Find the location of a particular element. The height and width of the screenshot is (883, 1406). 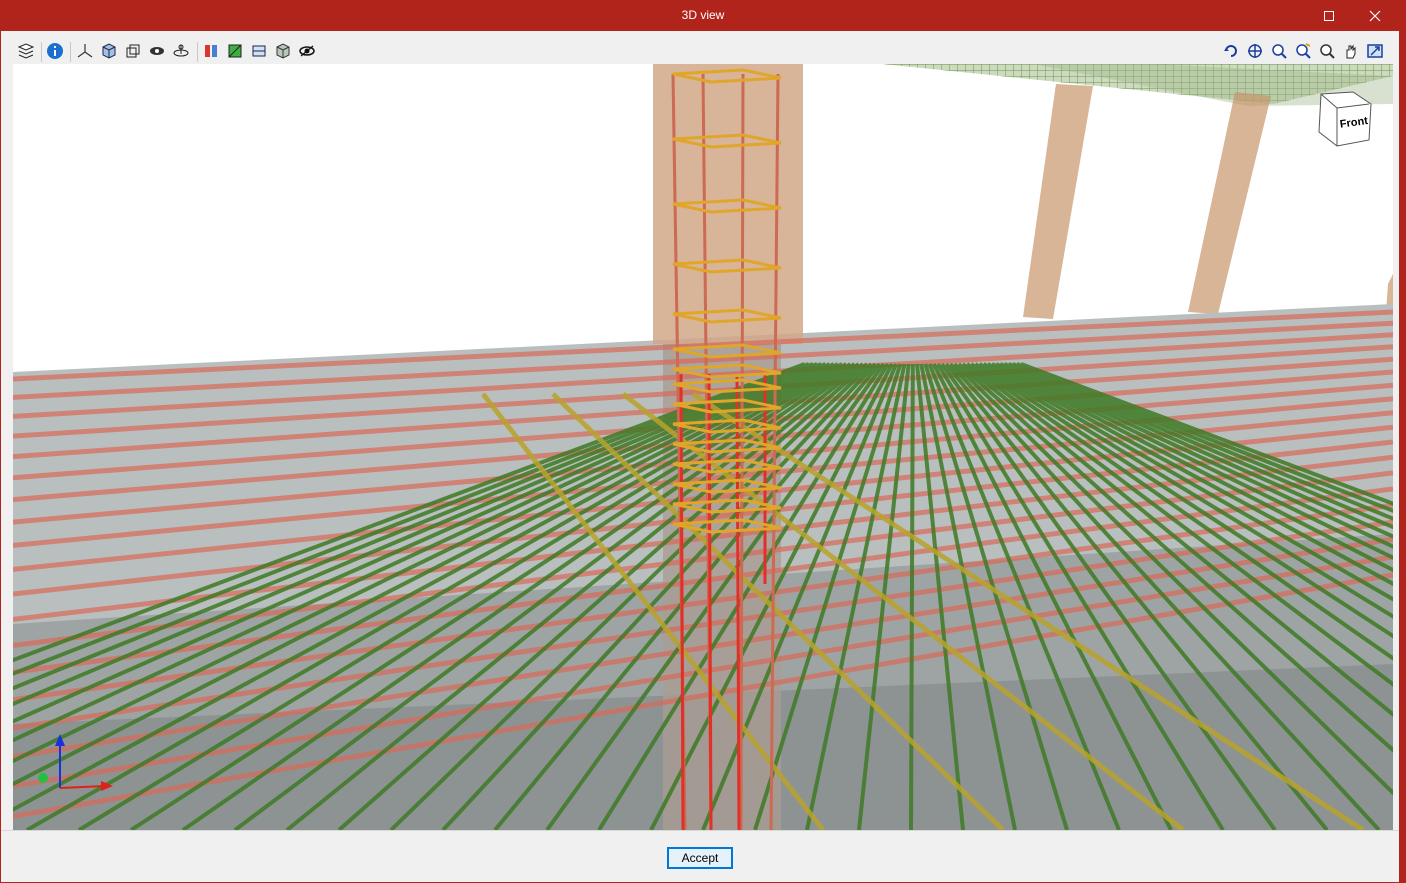

fit-view-button is located at coordinates (1375, 51).